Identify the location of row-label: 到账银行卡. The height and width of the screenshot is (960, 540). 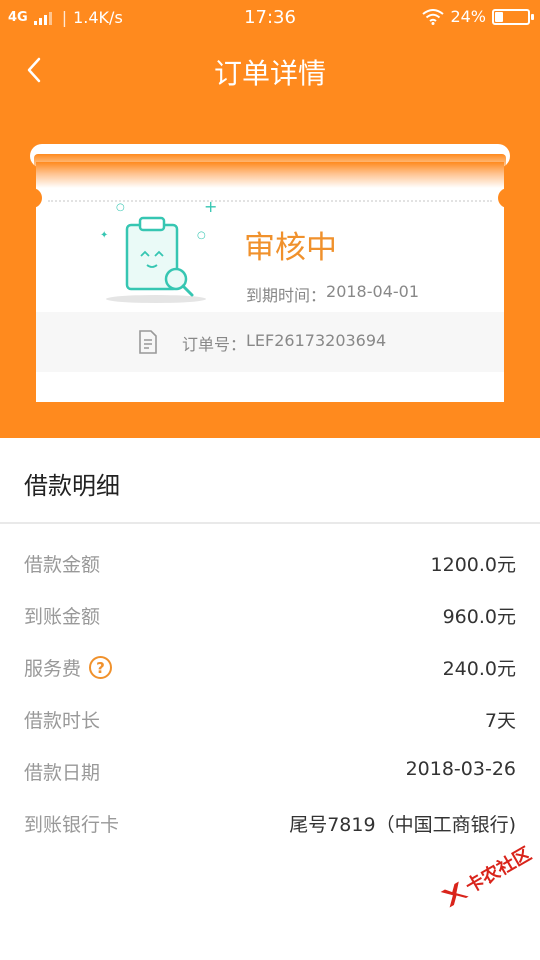
(72, 825).